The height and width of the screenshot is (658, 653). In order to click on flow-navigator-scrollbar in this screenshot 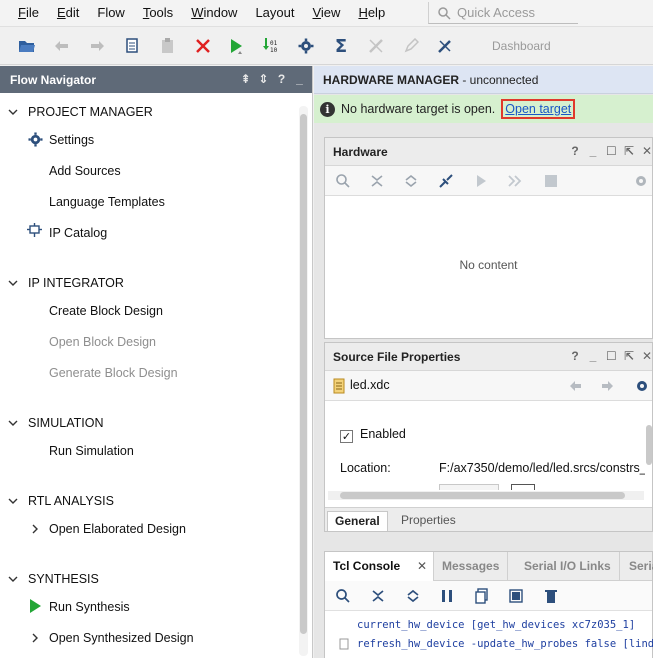, I will do `click(303, 381)`.